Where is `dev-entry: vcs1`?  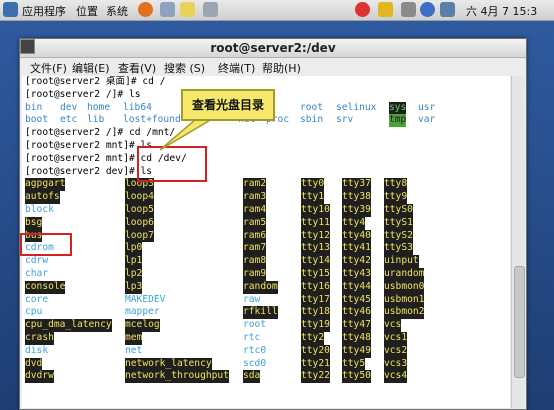
dev-entry: vcs1 is located at coordinates (396, 338).